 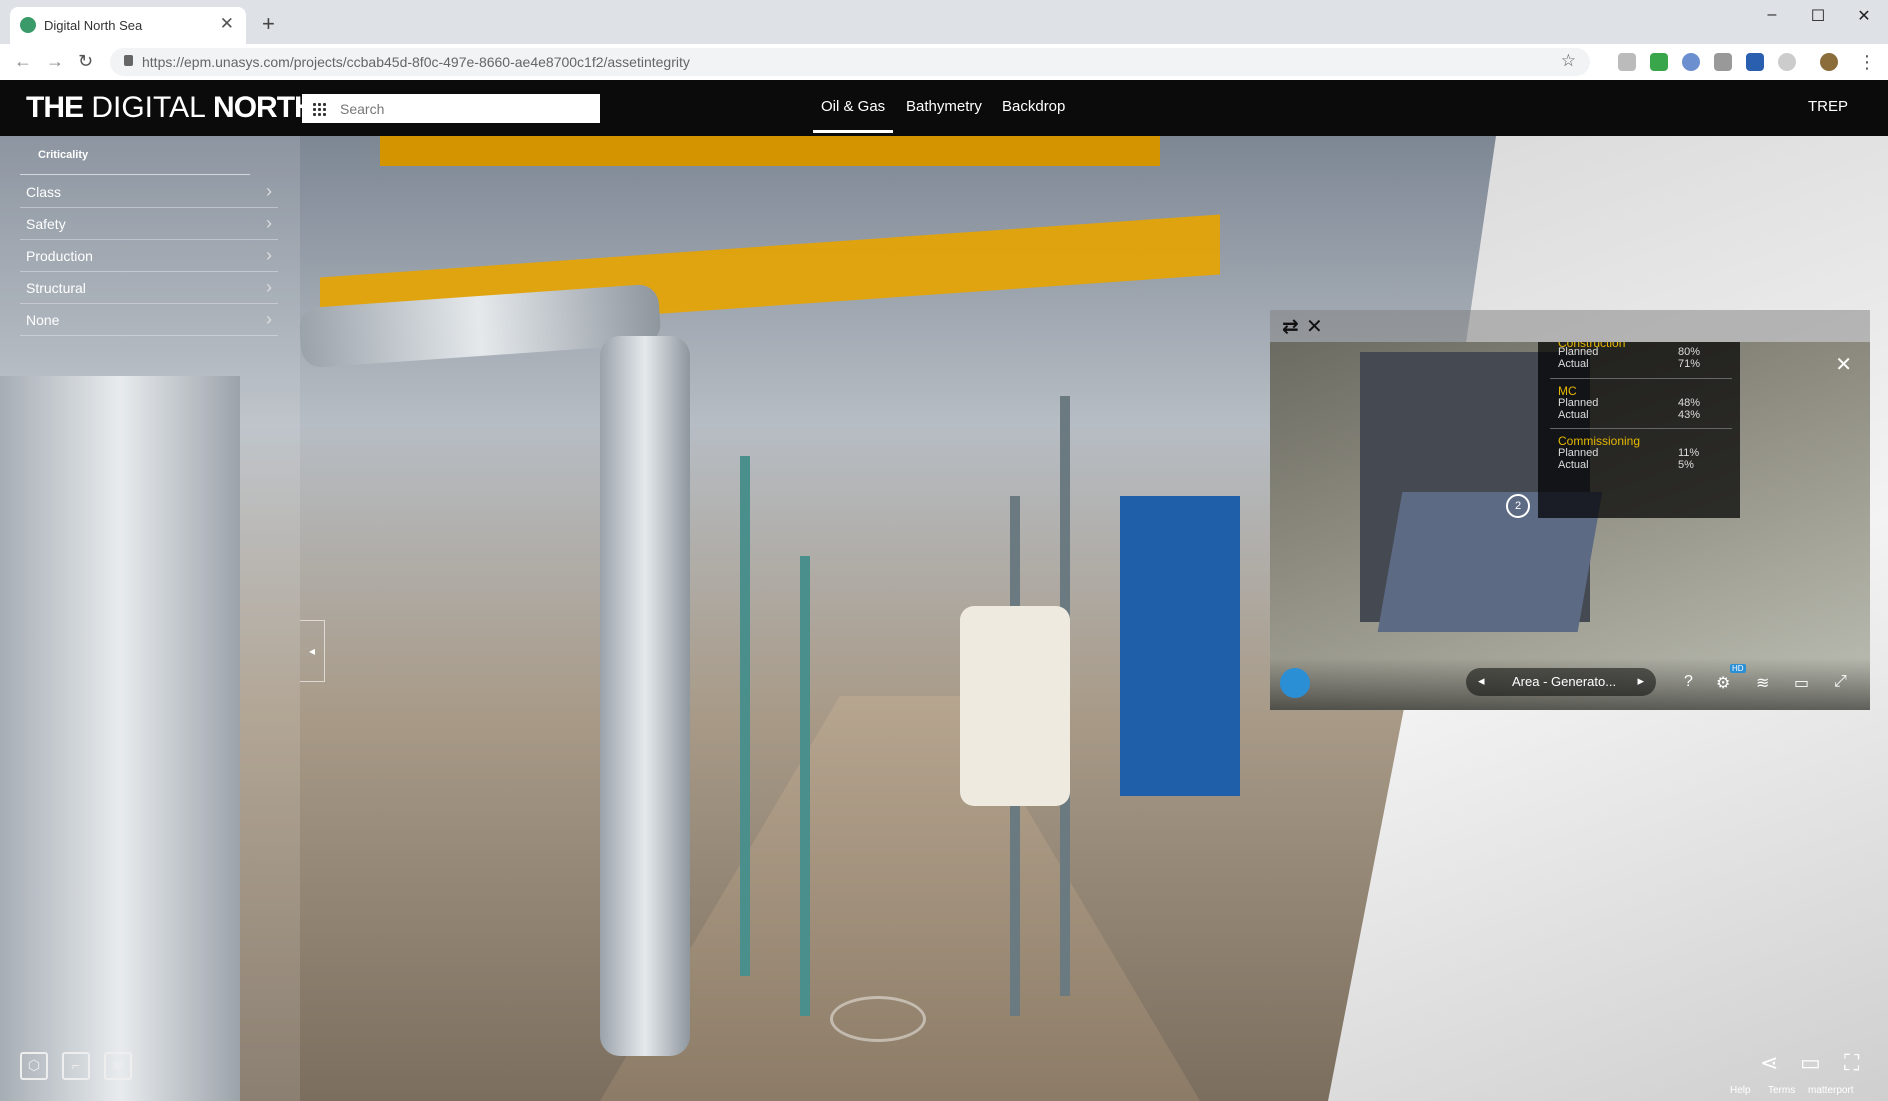 What do you see at coordinates (1689, 453) in the screenshot?
I see `planned-value: 11%` at bounding box center [1689, 453].